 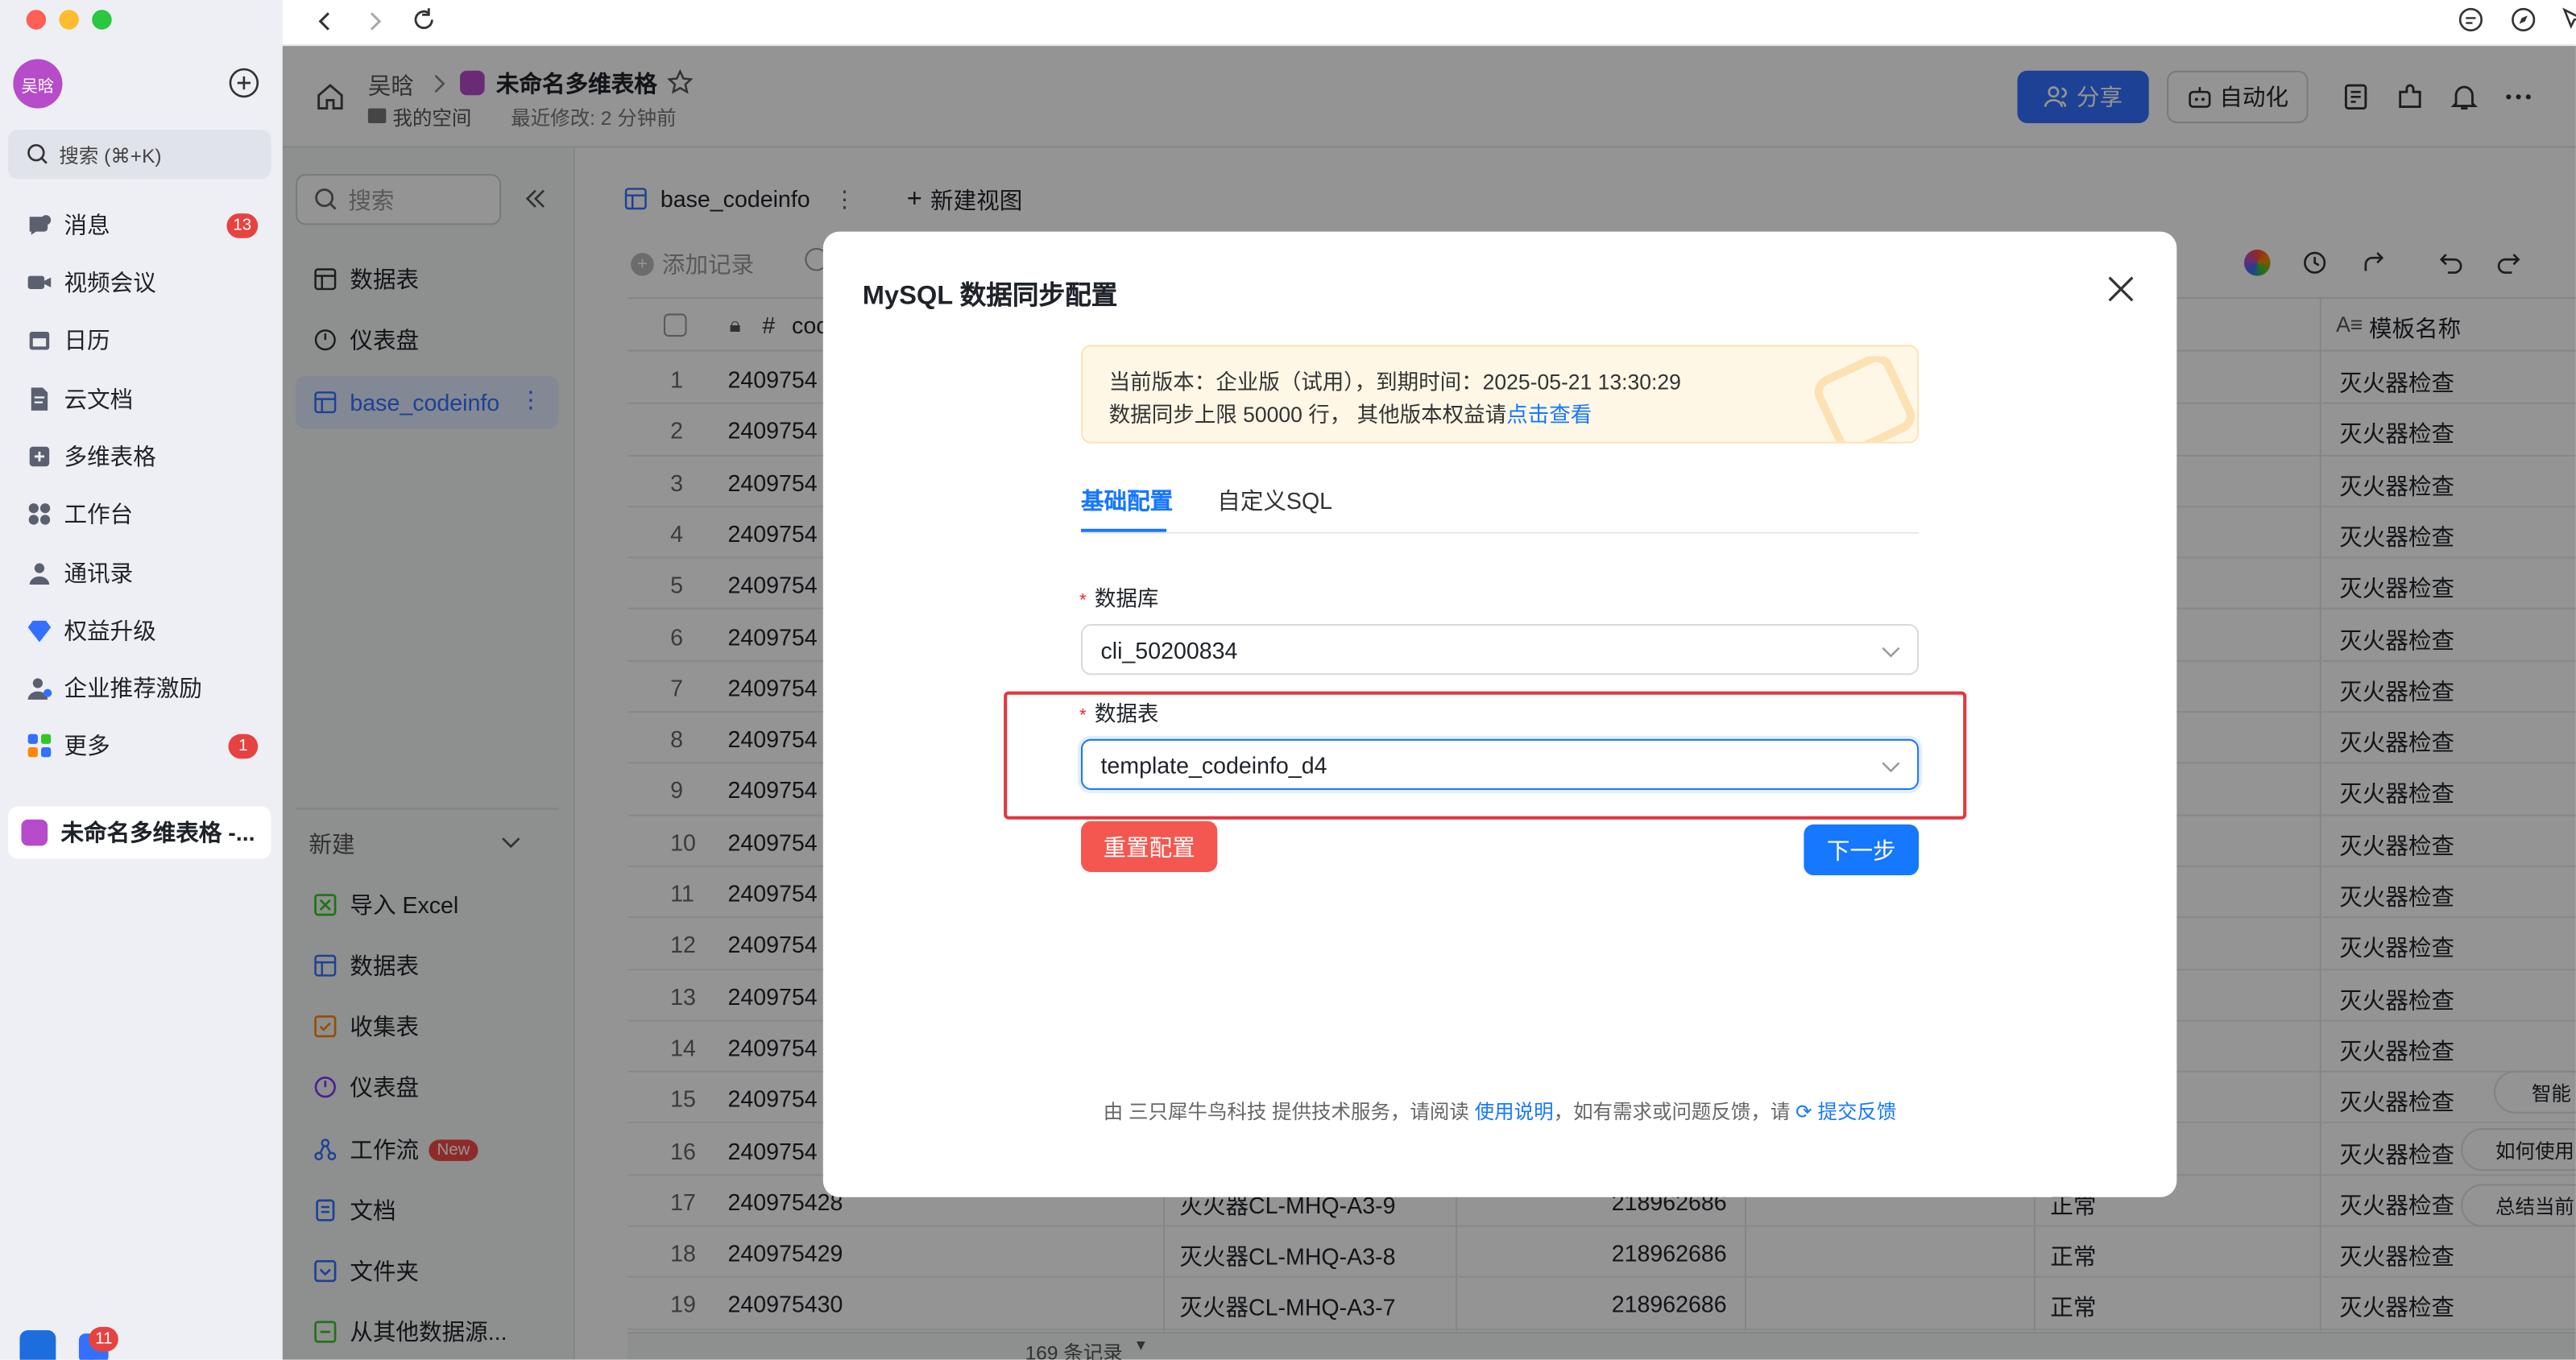 I want to click on watermark-badge-icon, so click(x=1864, y=399).